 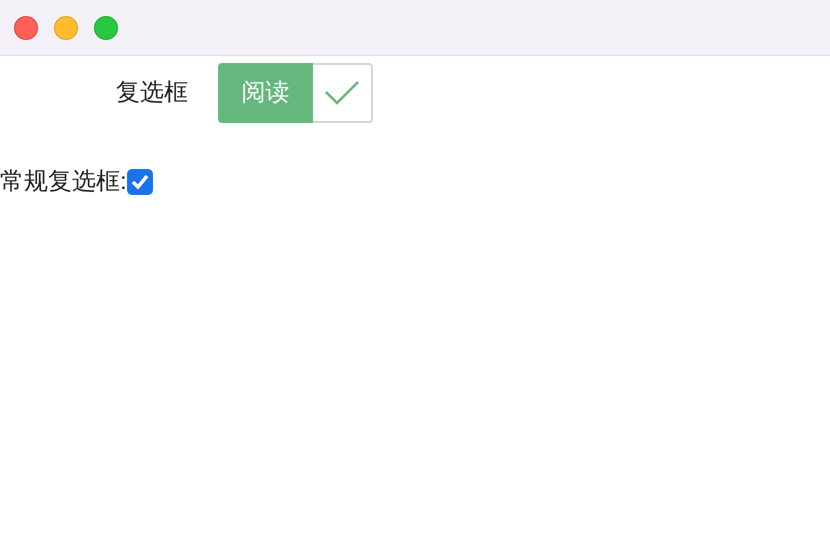 What do you see at coordinates (265, 93) in the screenshot?
I see `read-button: 阅读` at bounding box center [265, 93].